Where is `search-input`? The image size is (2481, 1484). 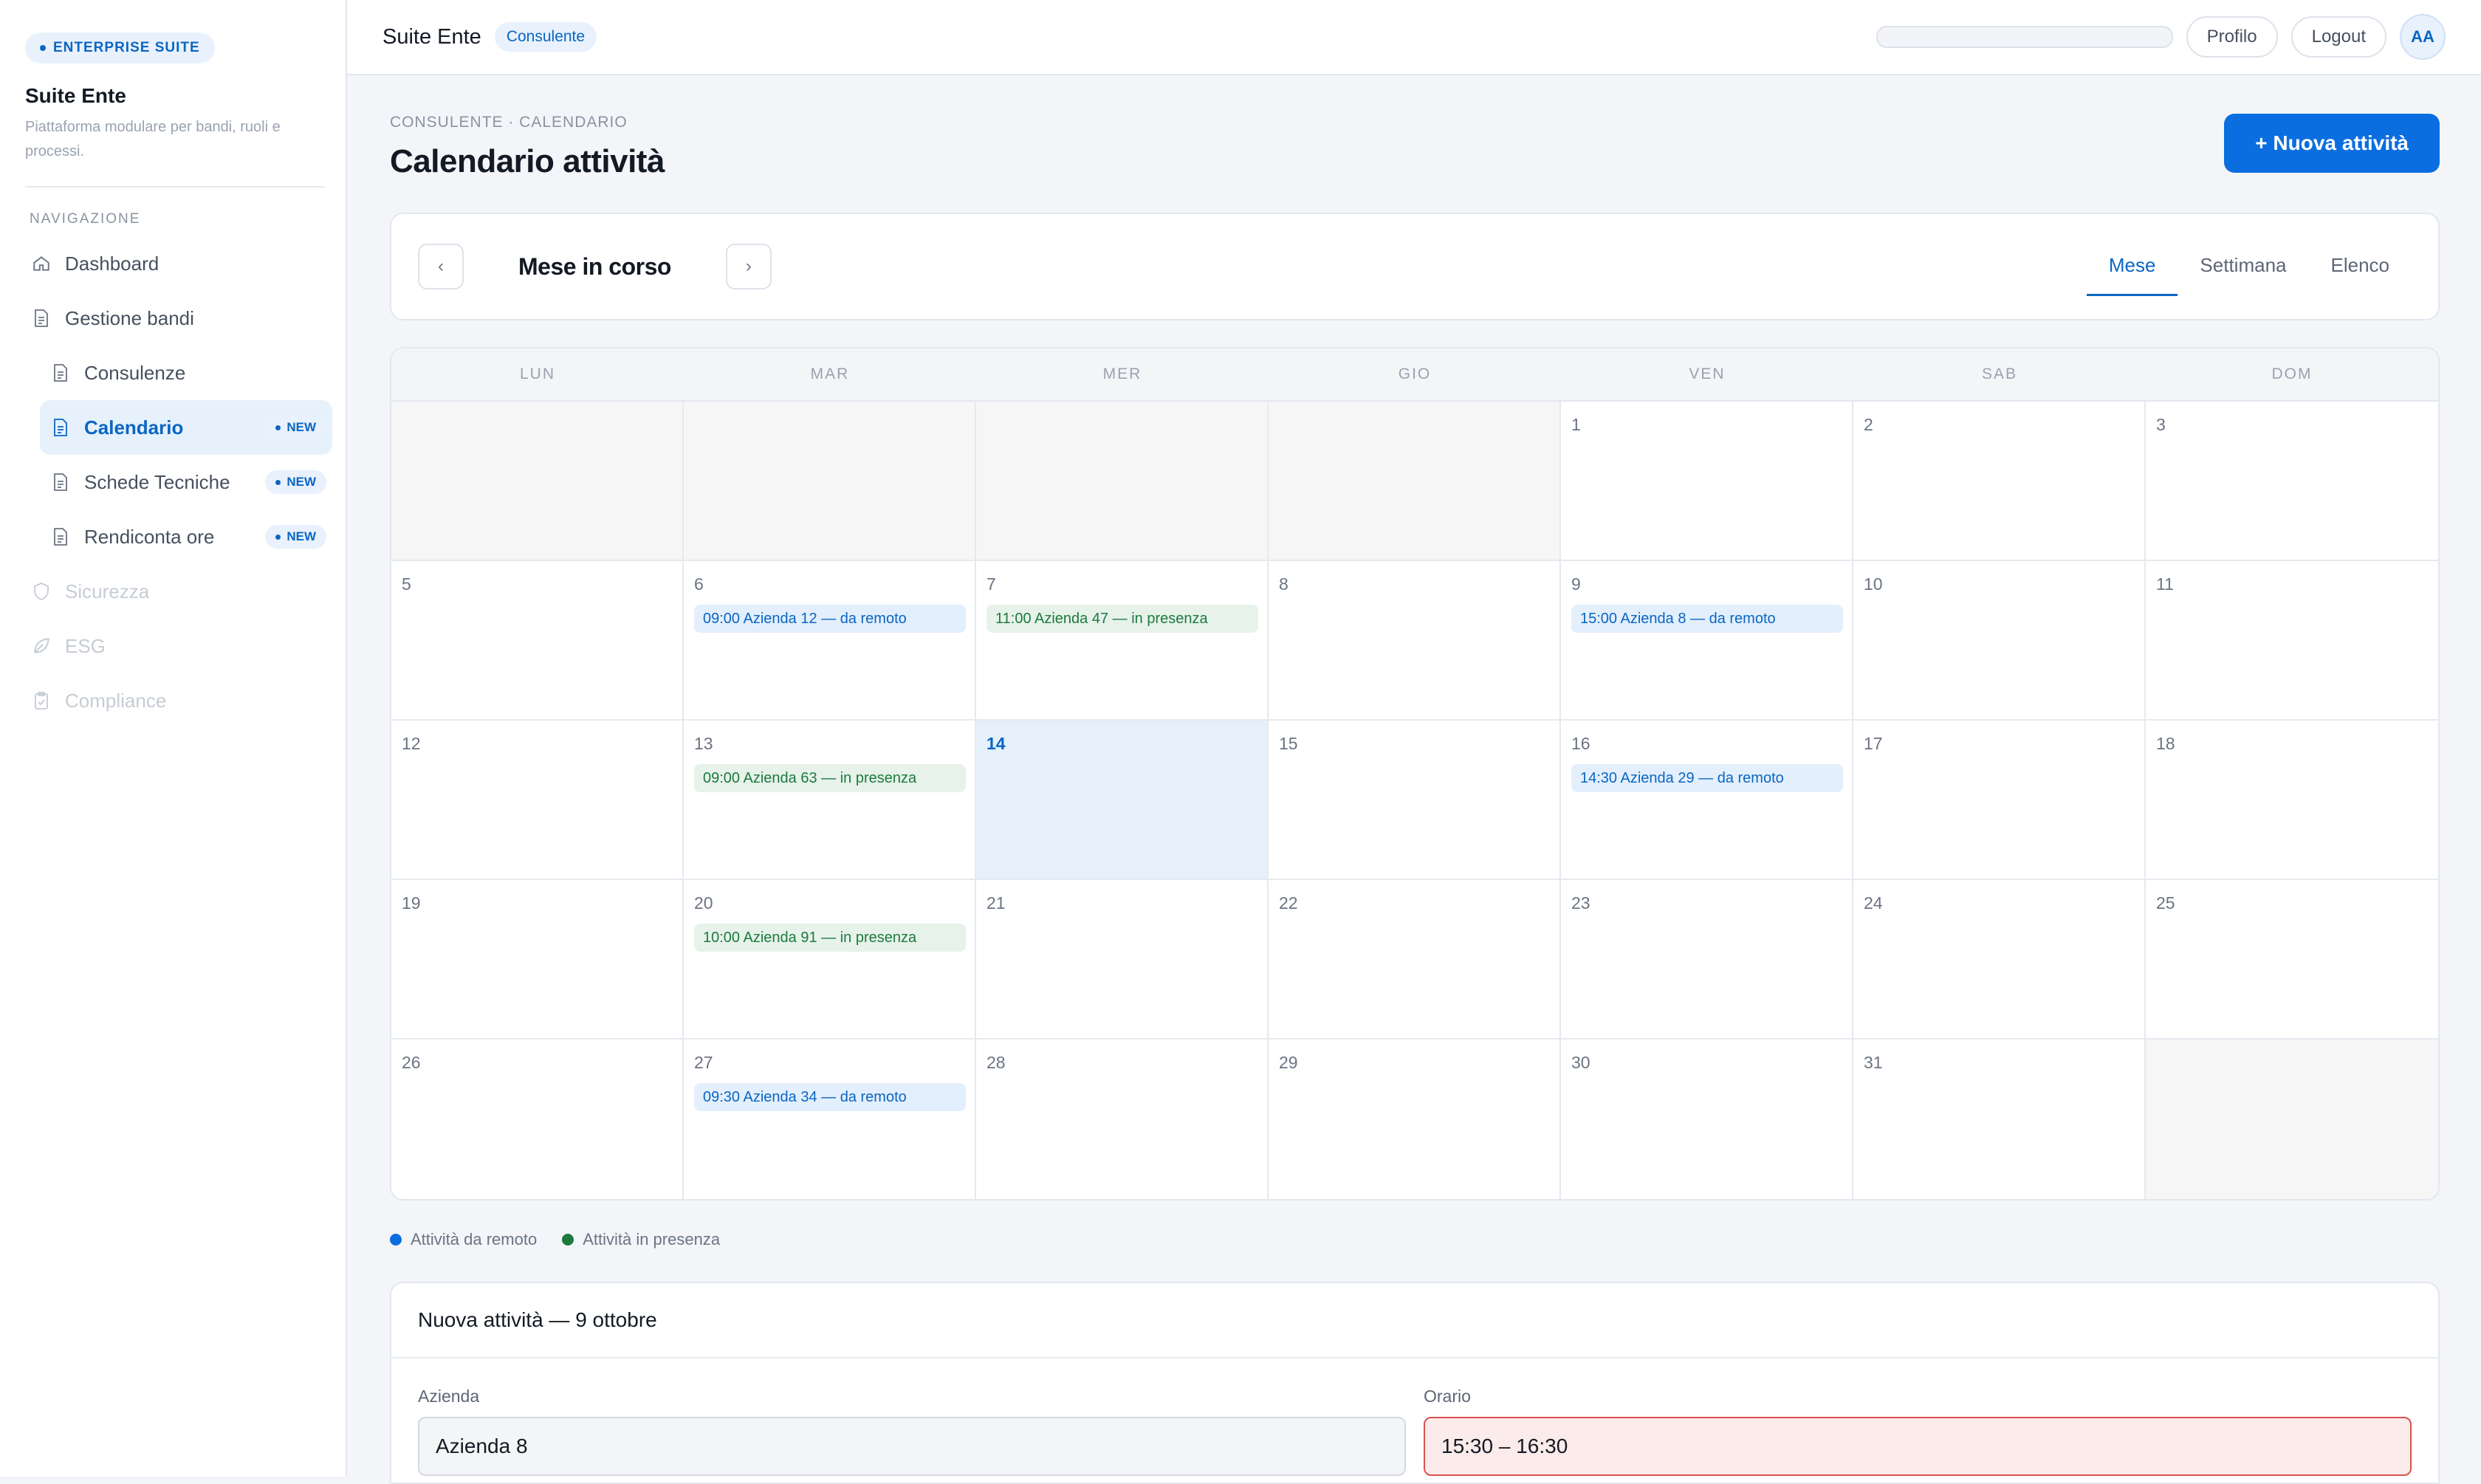
search-input is located at coordinates (2024, 37).